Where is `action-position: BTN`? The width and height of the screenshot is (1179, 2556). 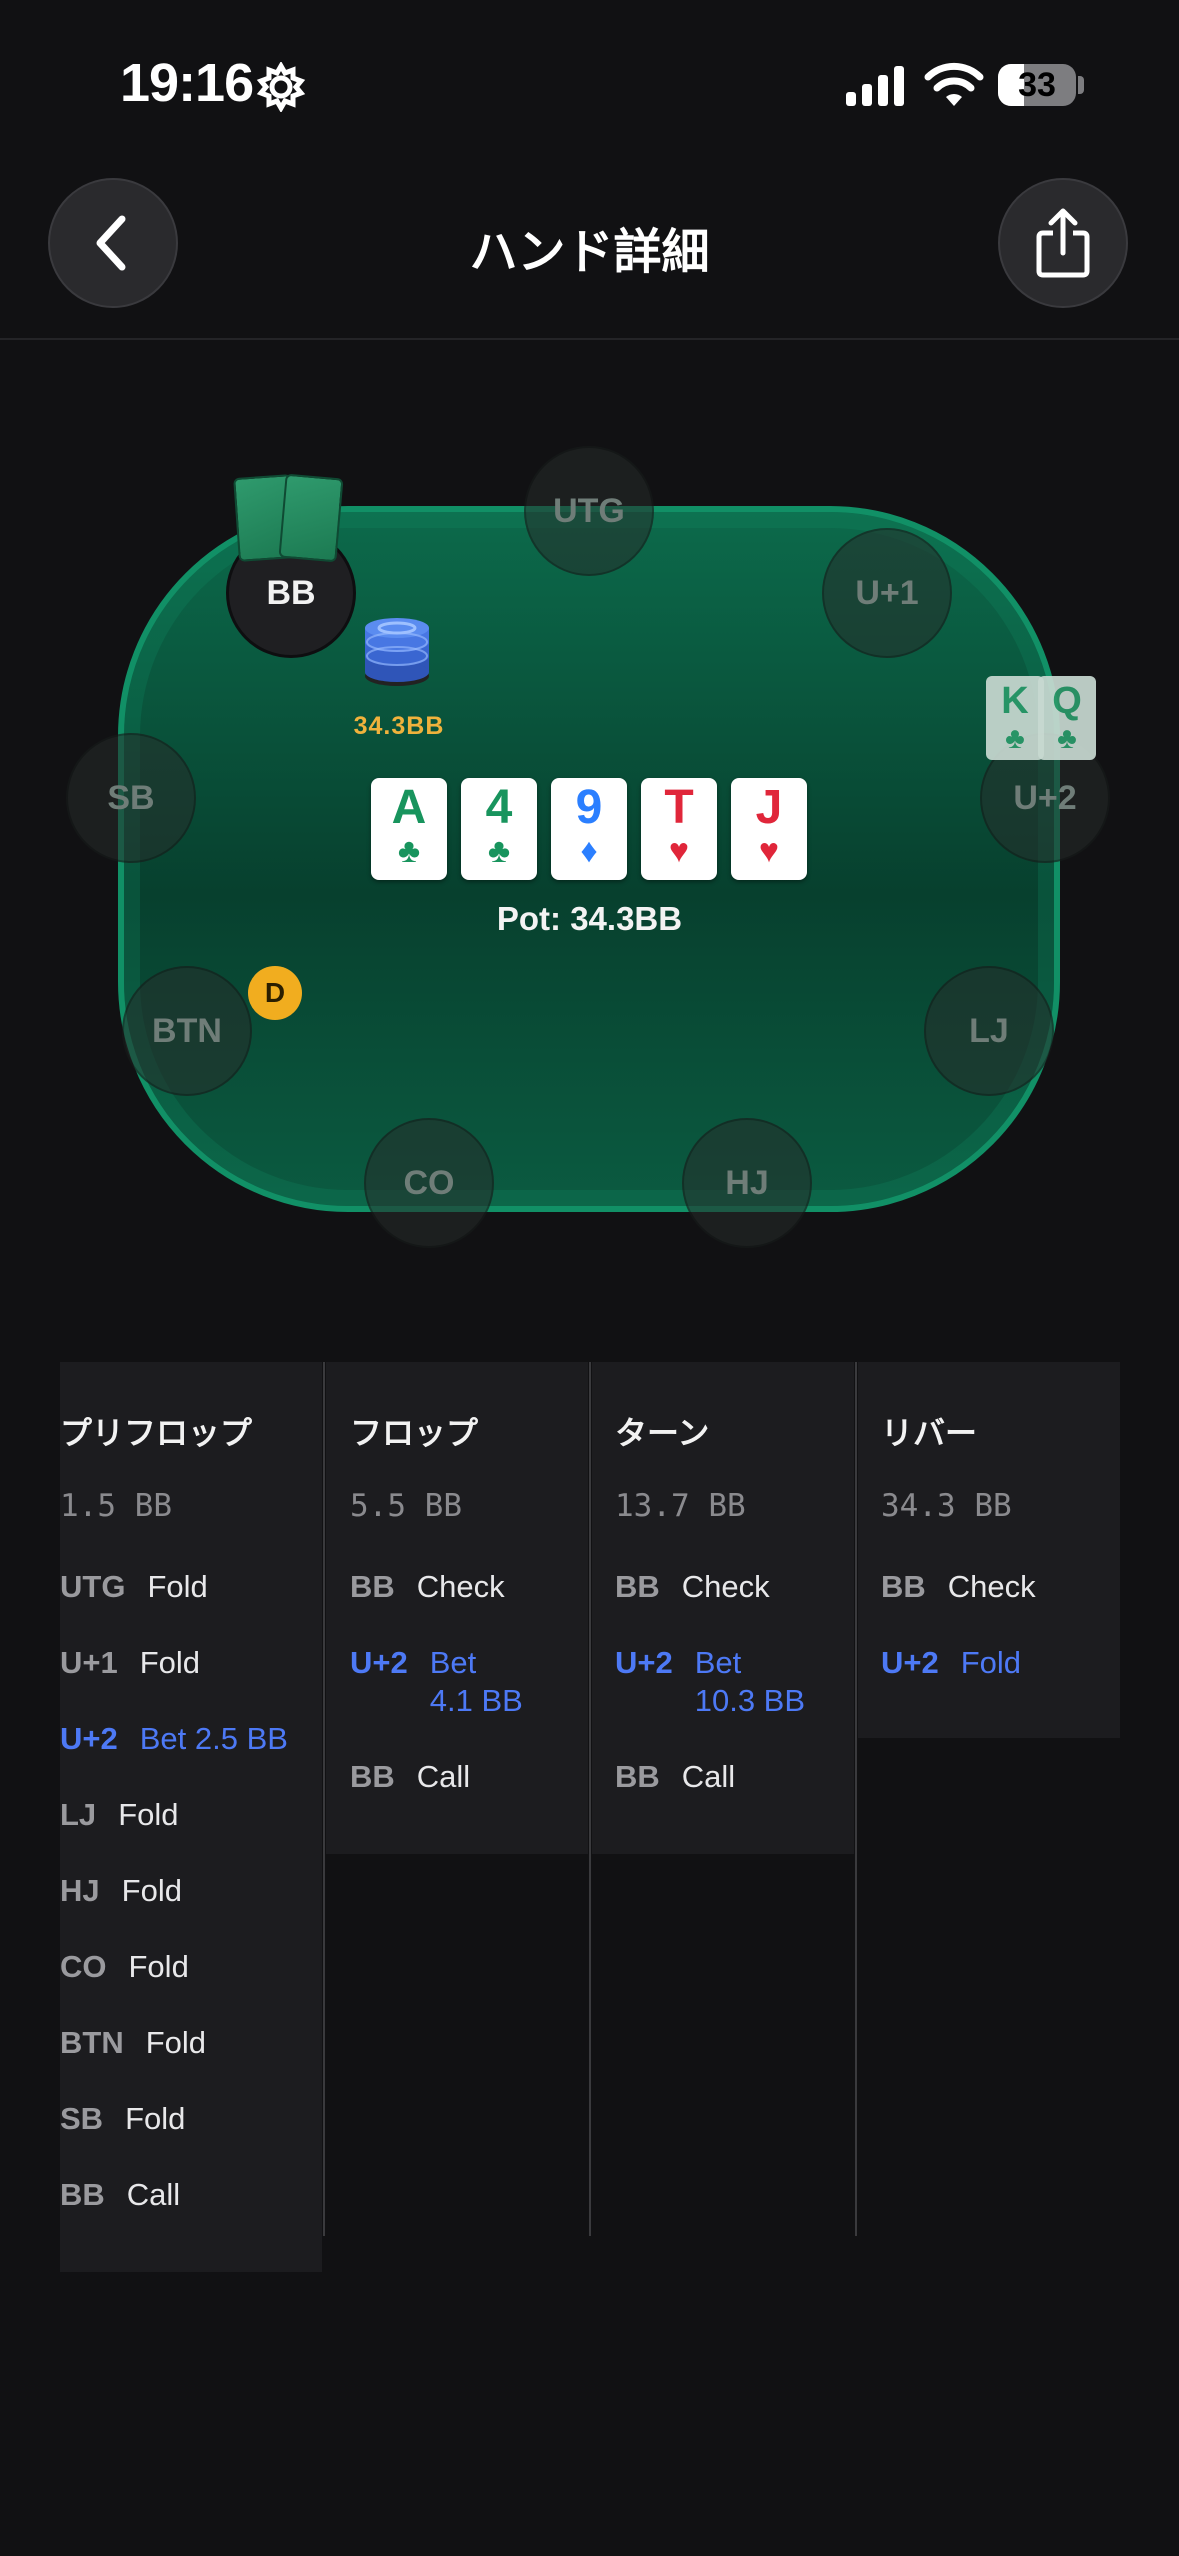
action-position: BTN is located at coordinates (92, 2042).